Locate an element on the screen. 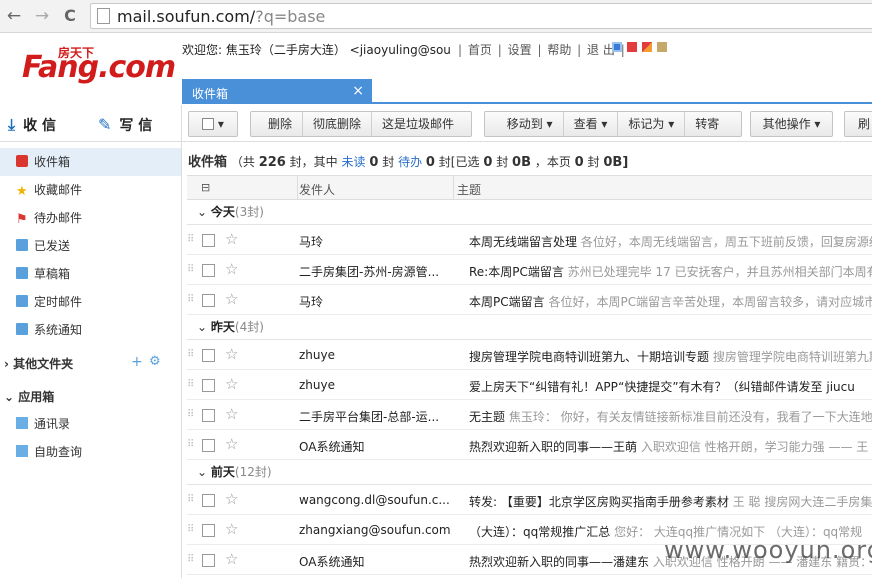 This screenshot has width=872, height=578. group-day-before: ⌄ 前天(12封) is located at coordinates (529, 472).